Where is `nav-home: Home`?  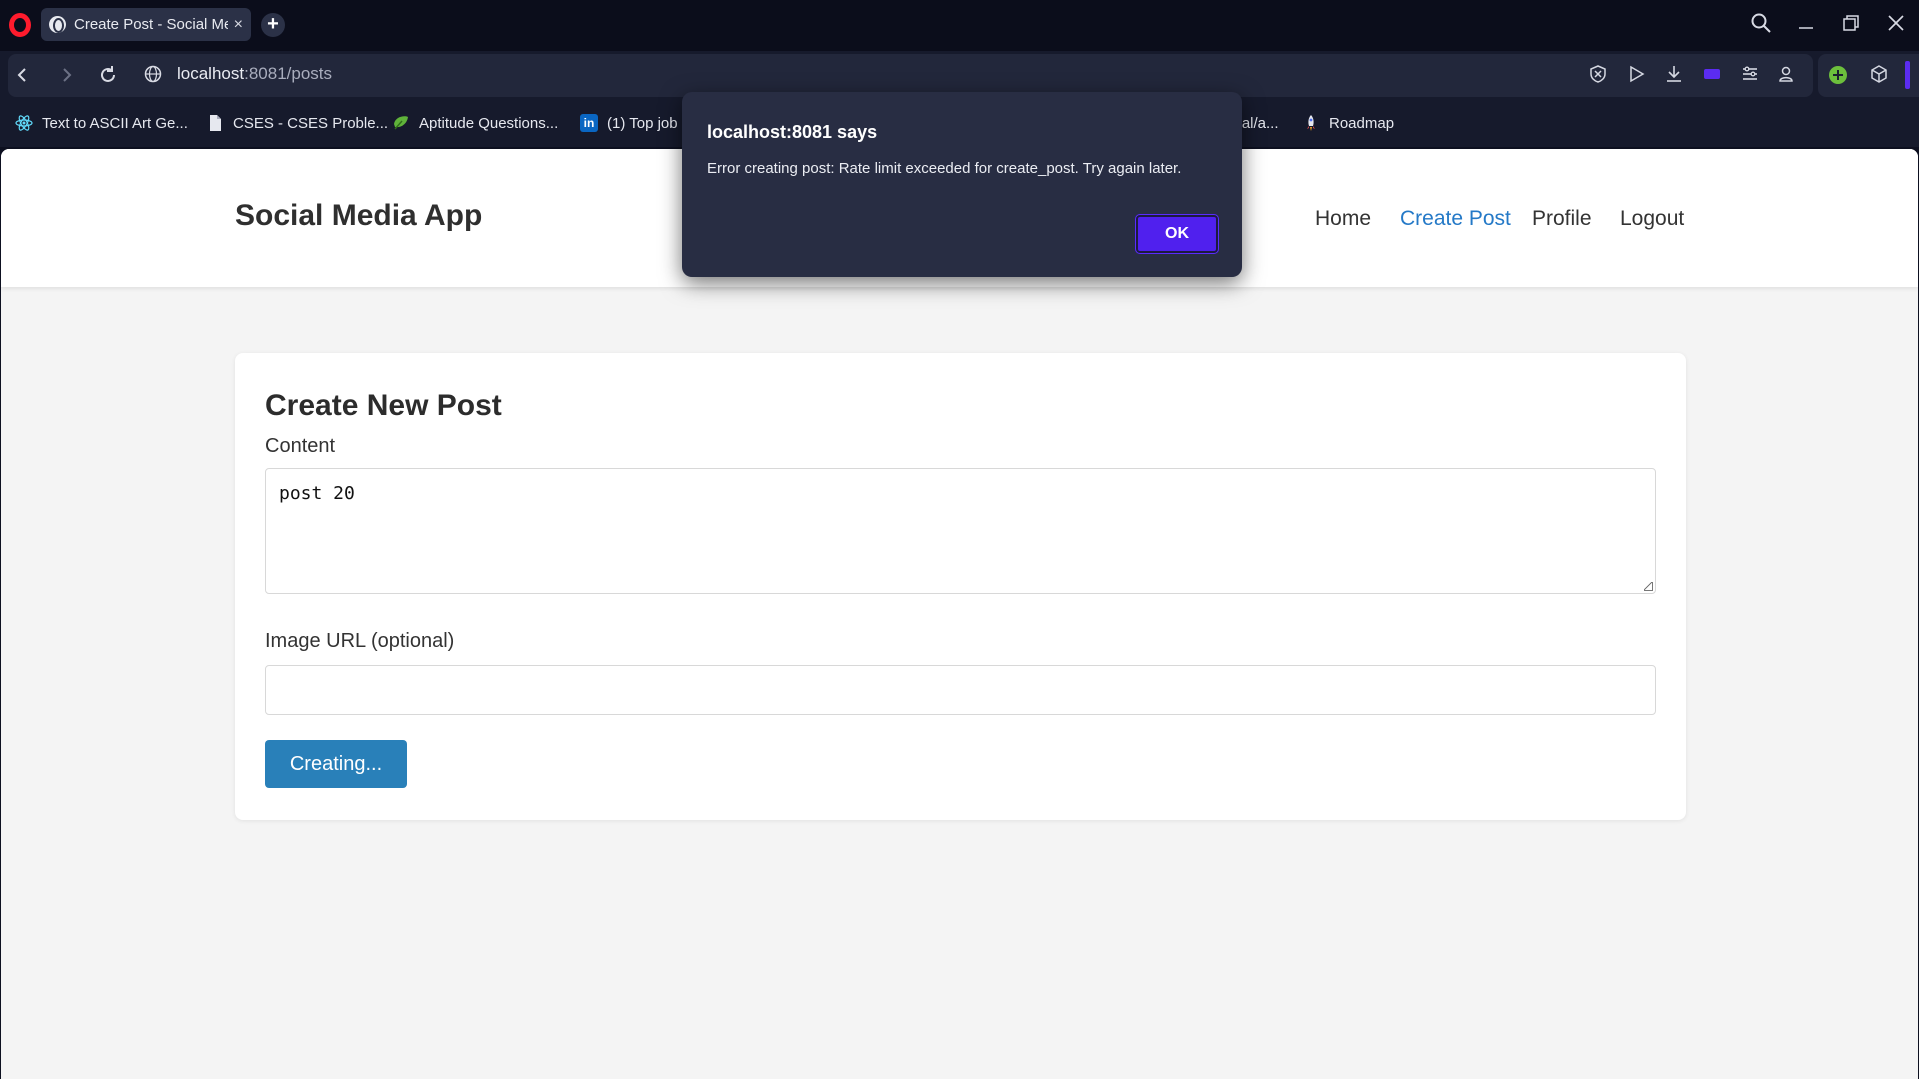 nav-home: Home is located at coordinates (1343, 219).